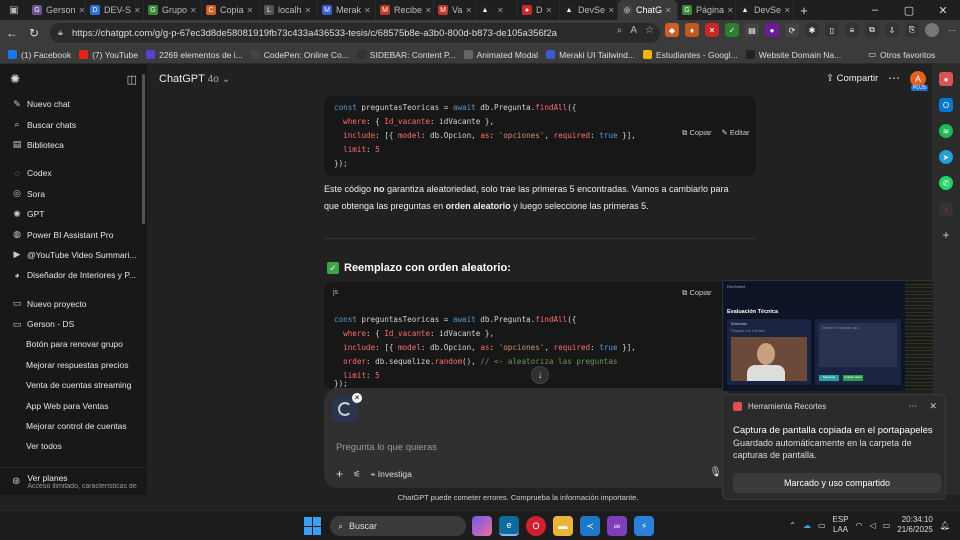  I want to click on wifi-icon: ◠, so click(859, 525).